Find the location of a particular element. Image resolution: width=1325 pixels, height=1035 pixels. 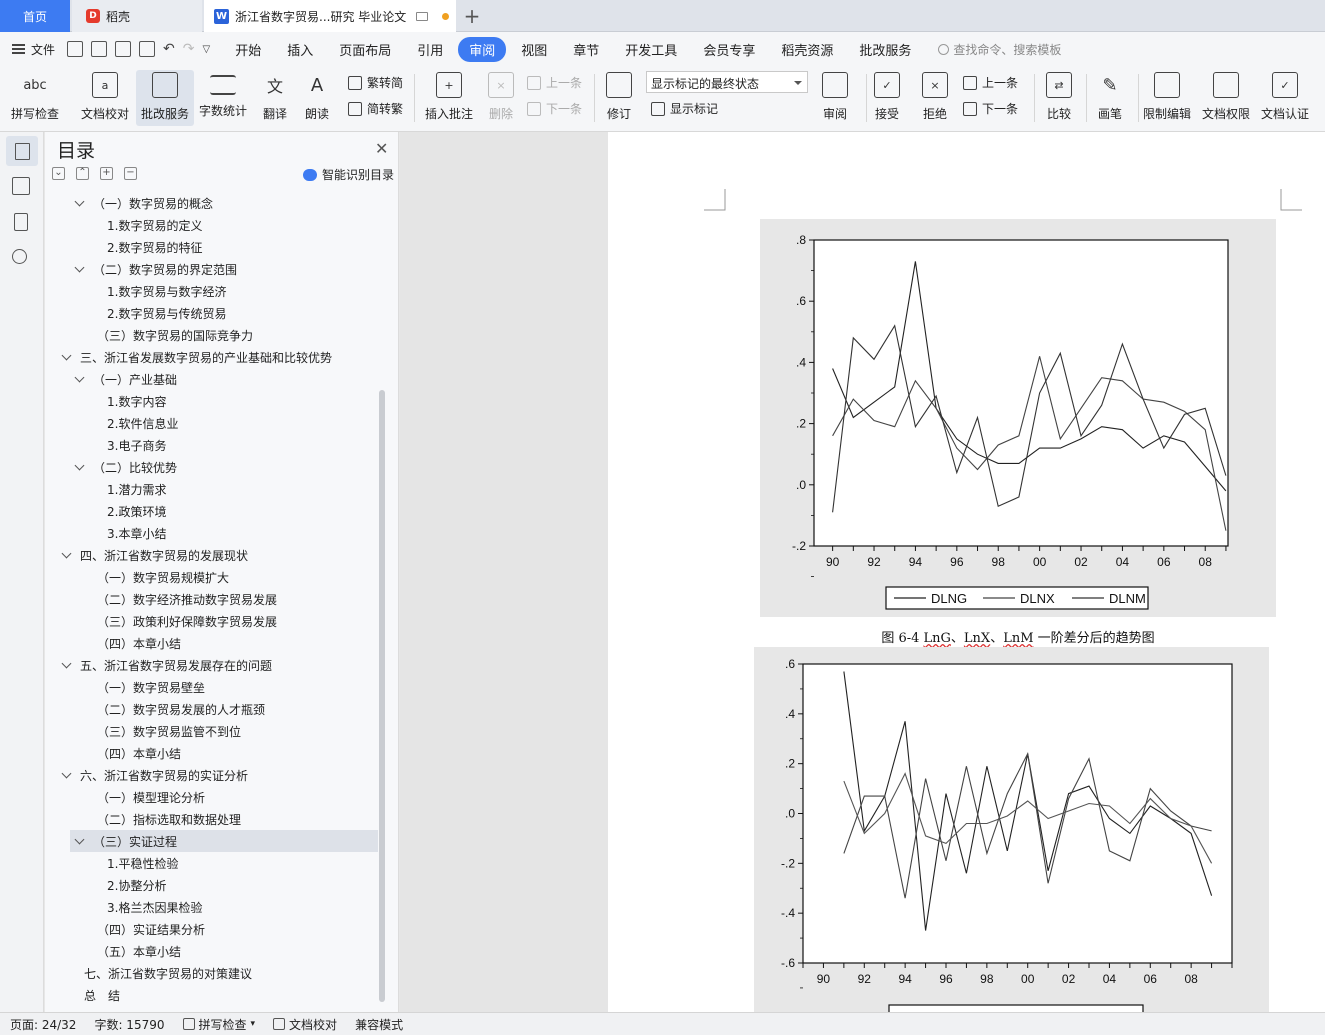

toc-item: （三）实证过程 is located at coordinates (224, 841).